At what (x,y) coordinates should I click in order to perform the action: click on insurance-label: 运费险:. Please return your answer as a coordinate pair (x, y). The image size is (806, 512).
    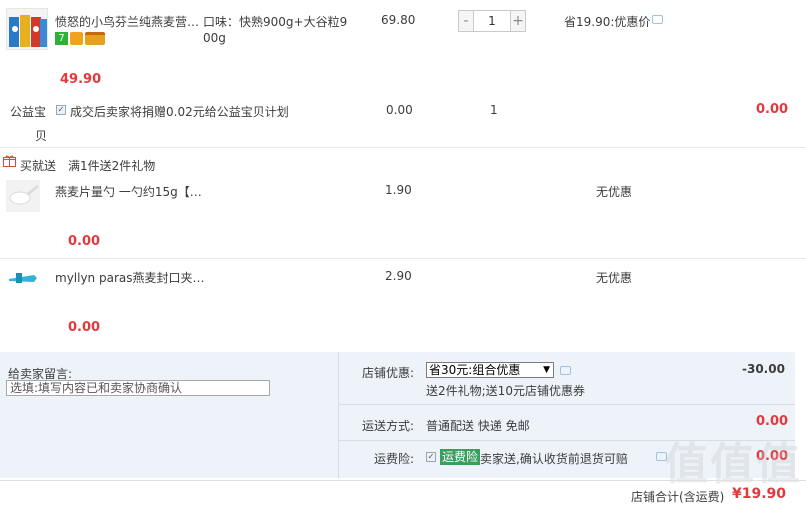
    Looking at the image, I should click on (394, 459).